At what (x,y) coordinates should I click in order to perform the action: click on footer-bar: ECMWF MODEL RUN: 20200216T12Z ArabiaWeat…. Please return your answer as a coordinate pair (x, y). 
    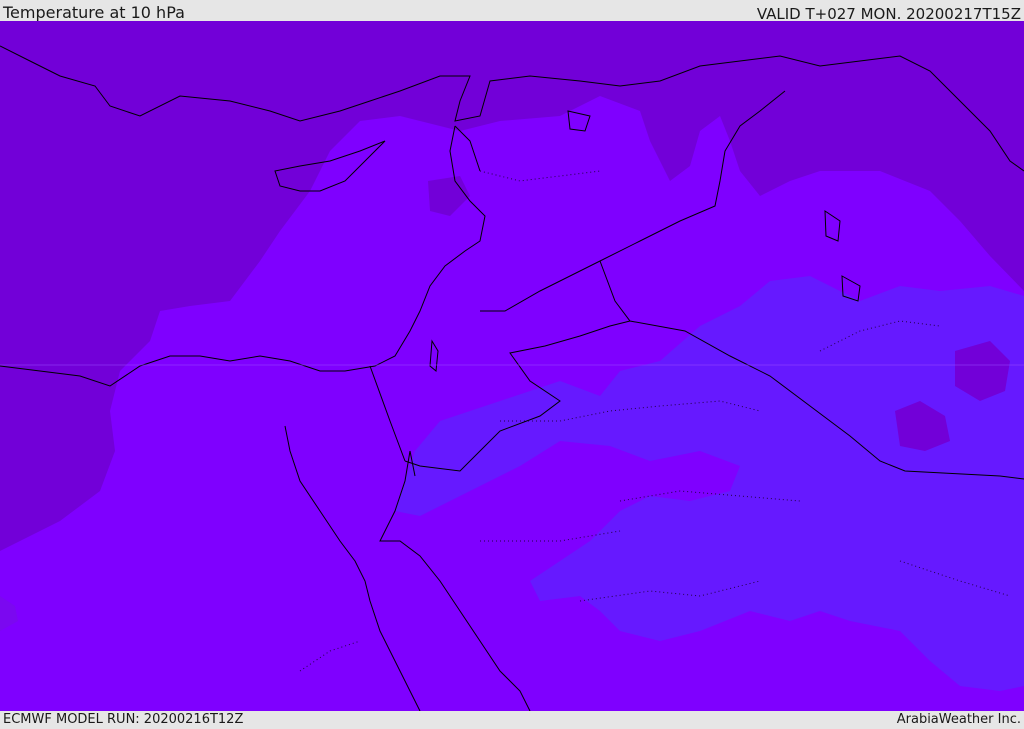
    Looking at the image, I should click on (512, 720).